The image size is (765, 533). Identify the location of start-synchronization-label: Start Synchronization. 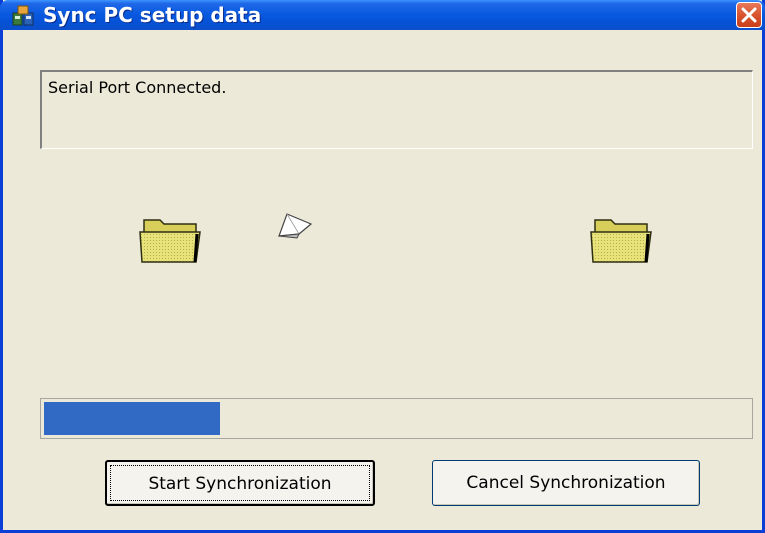
(240, 483).